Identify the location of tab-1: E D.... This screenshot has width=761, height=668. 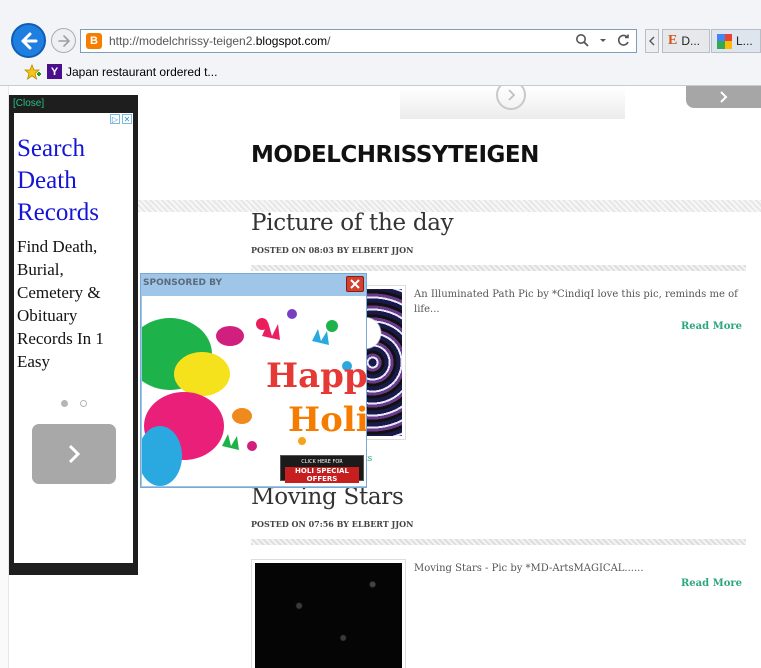
(686, 41).